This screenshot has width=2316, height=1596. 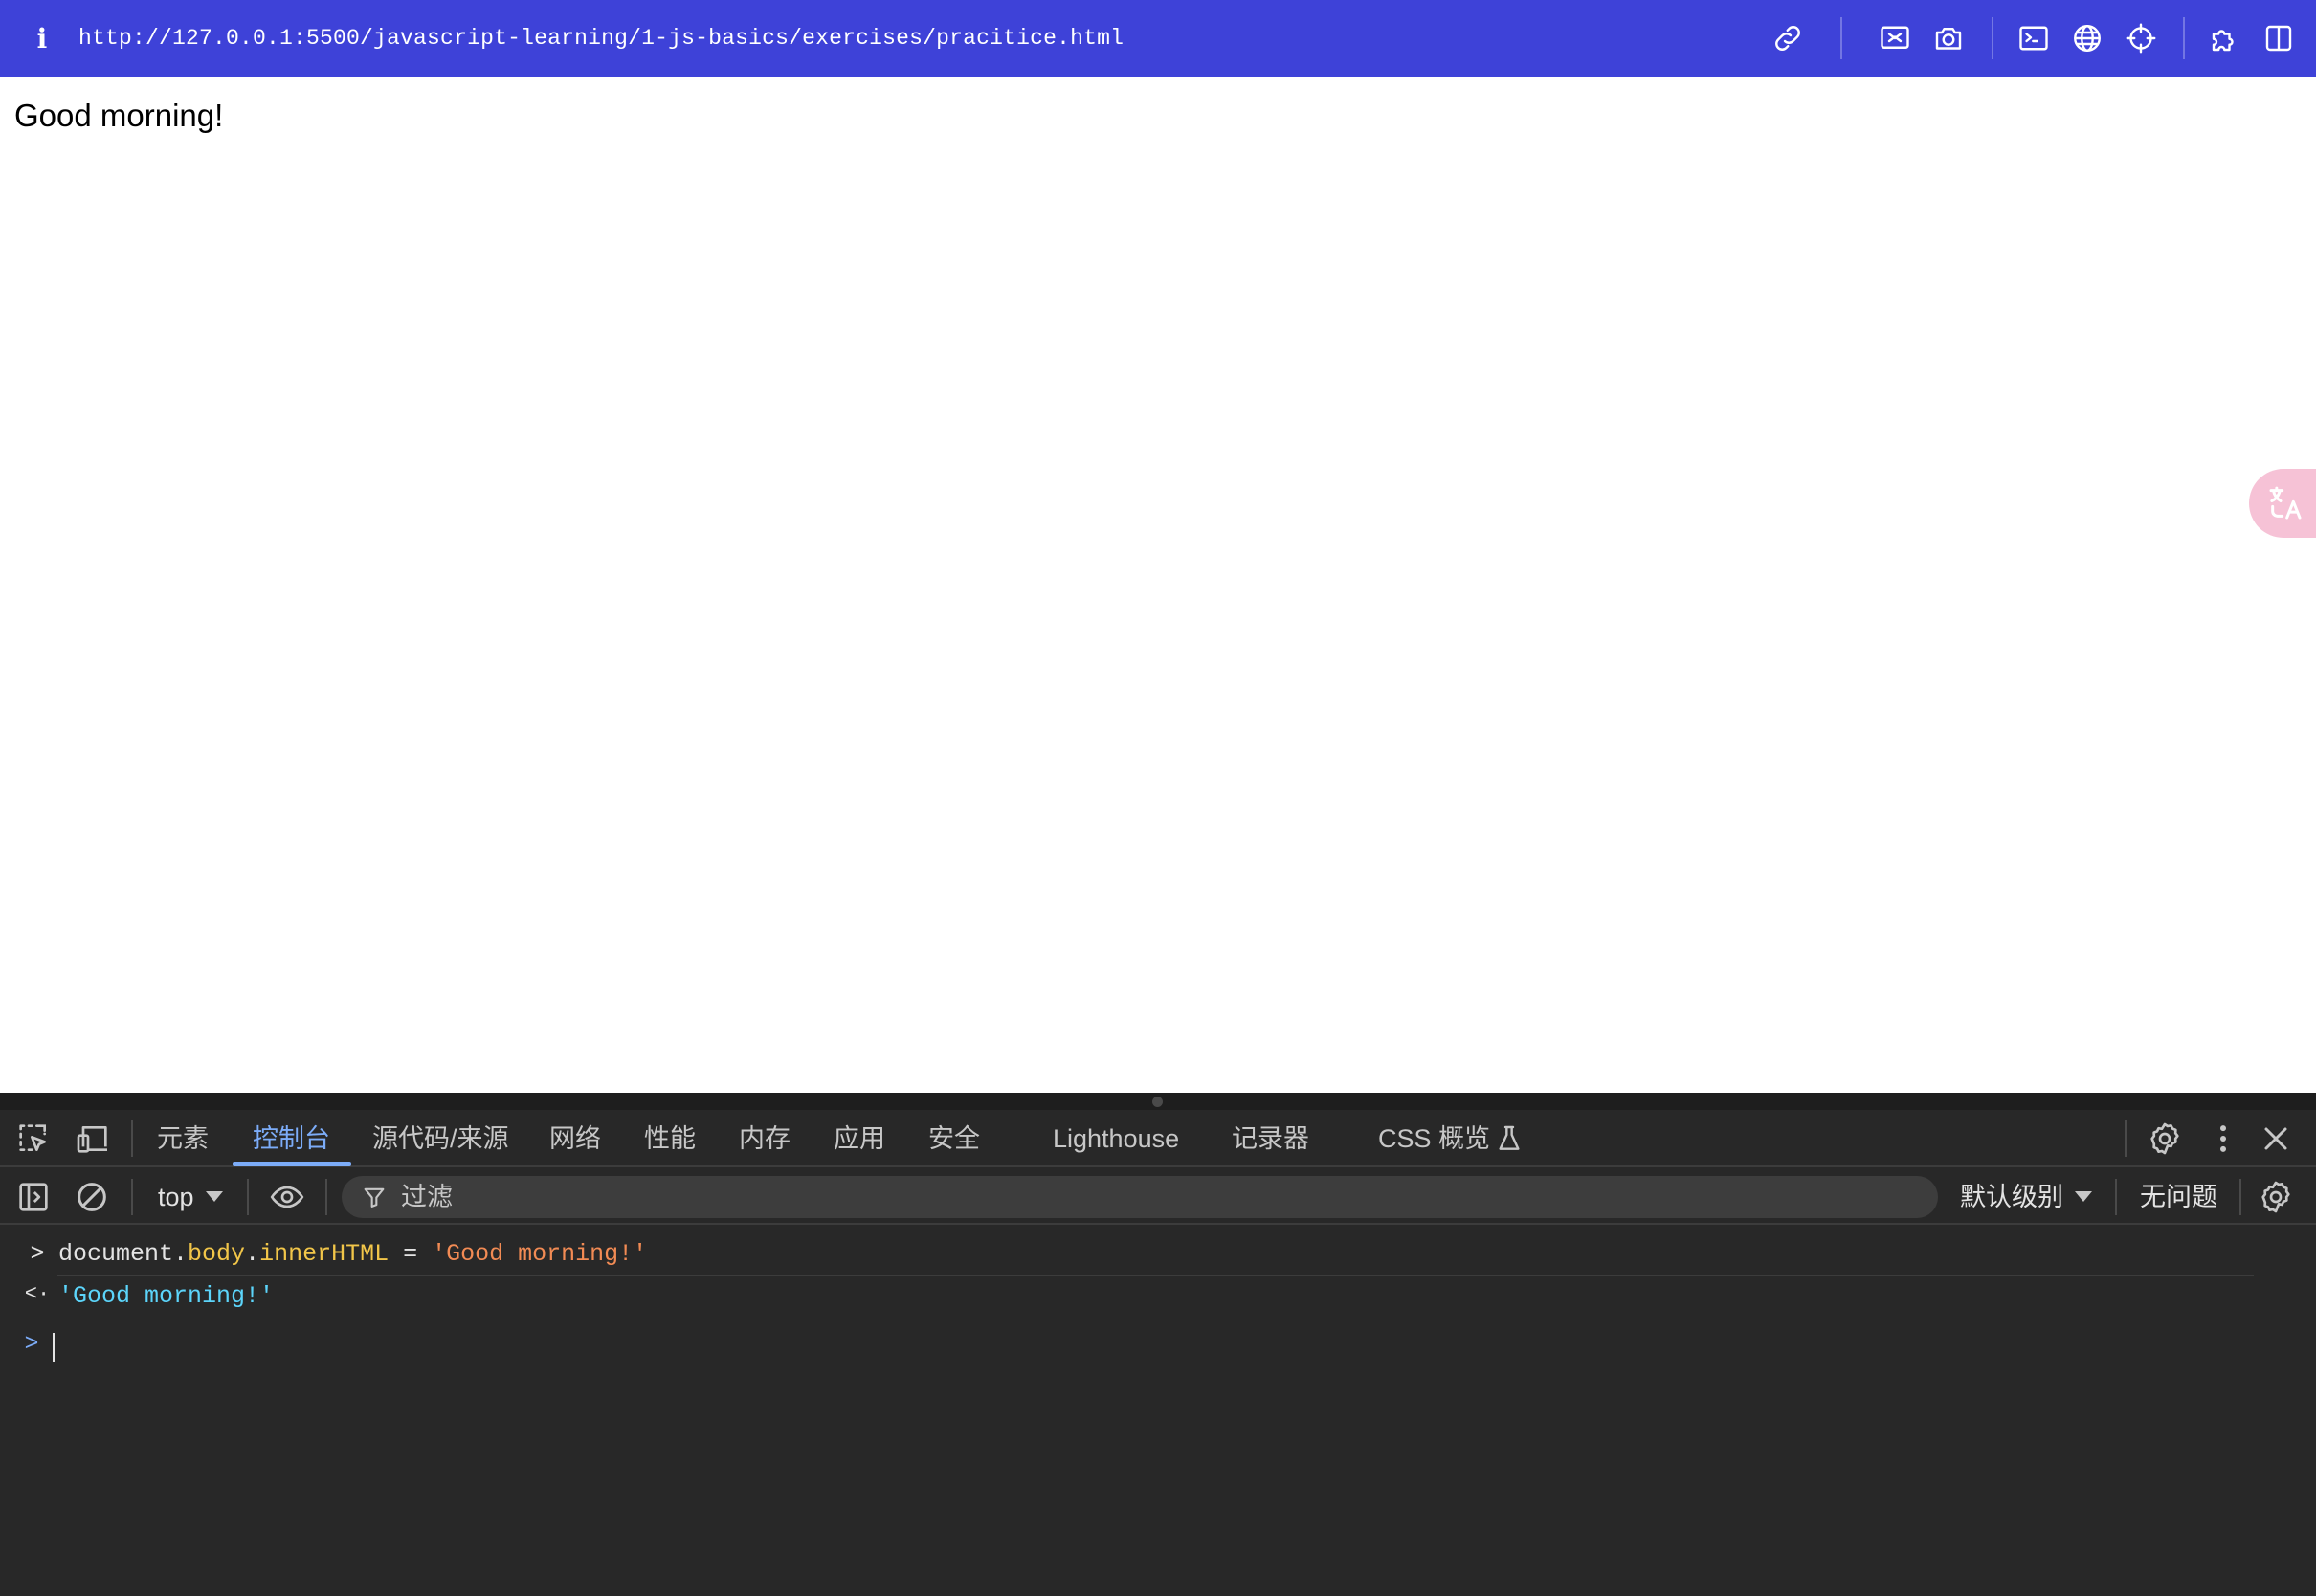 I want to click on active-tab-indicator, so click(x=292, y=1164).